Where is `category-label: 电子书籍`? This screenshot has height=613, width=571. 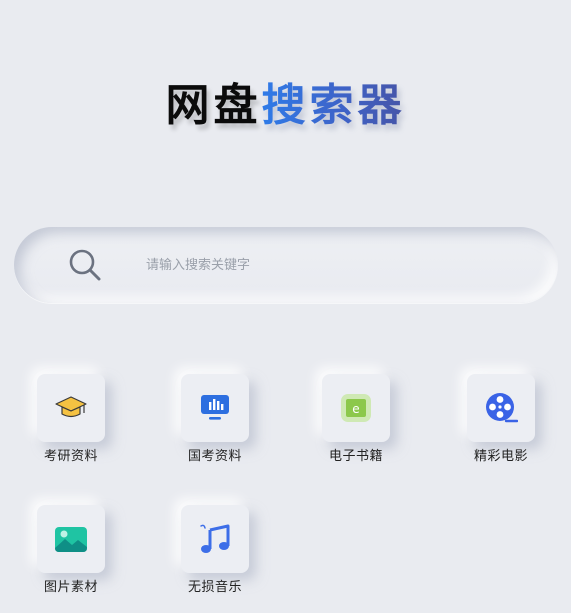 category-label: 电子书籍 is located at coordinates (355, 456).